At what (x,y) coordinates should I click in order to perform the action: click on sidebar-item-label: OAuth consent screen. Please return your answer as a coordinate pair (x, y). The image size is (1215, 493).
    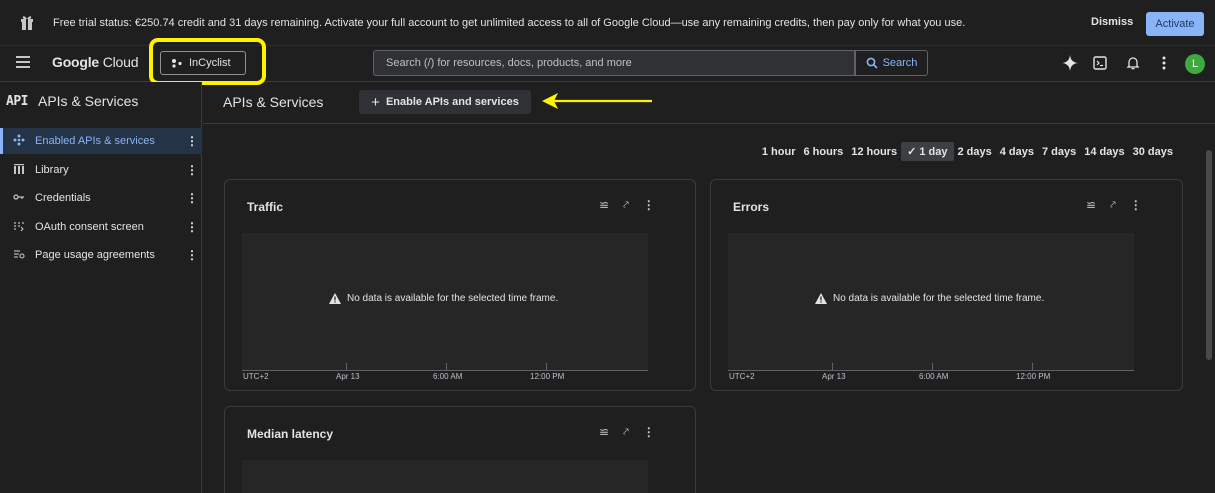
    Looking at the image, I should click on (89, 227).